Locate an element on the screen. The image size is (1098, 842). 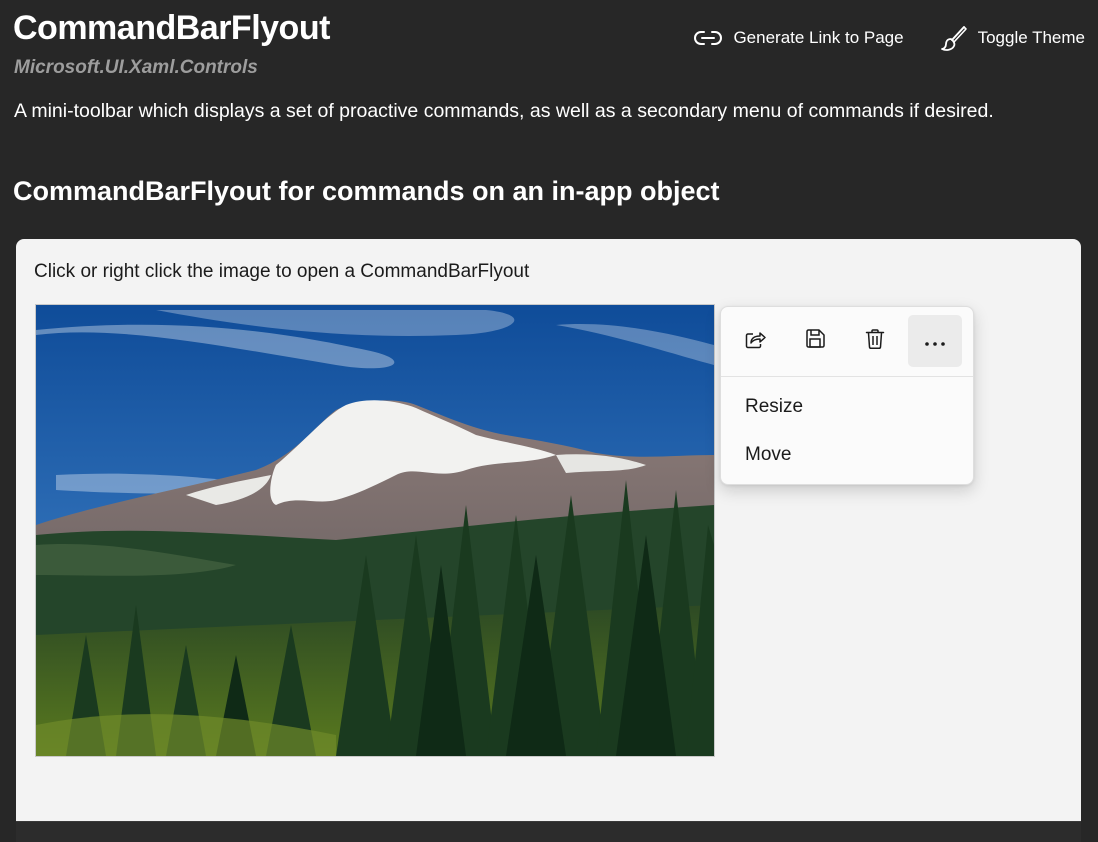
share-icon is located at coordinates (755, 341).